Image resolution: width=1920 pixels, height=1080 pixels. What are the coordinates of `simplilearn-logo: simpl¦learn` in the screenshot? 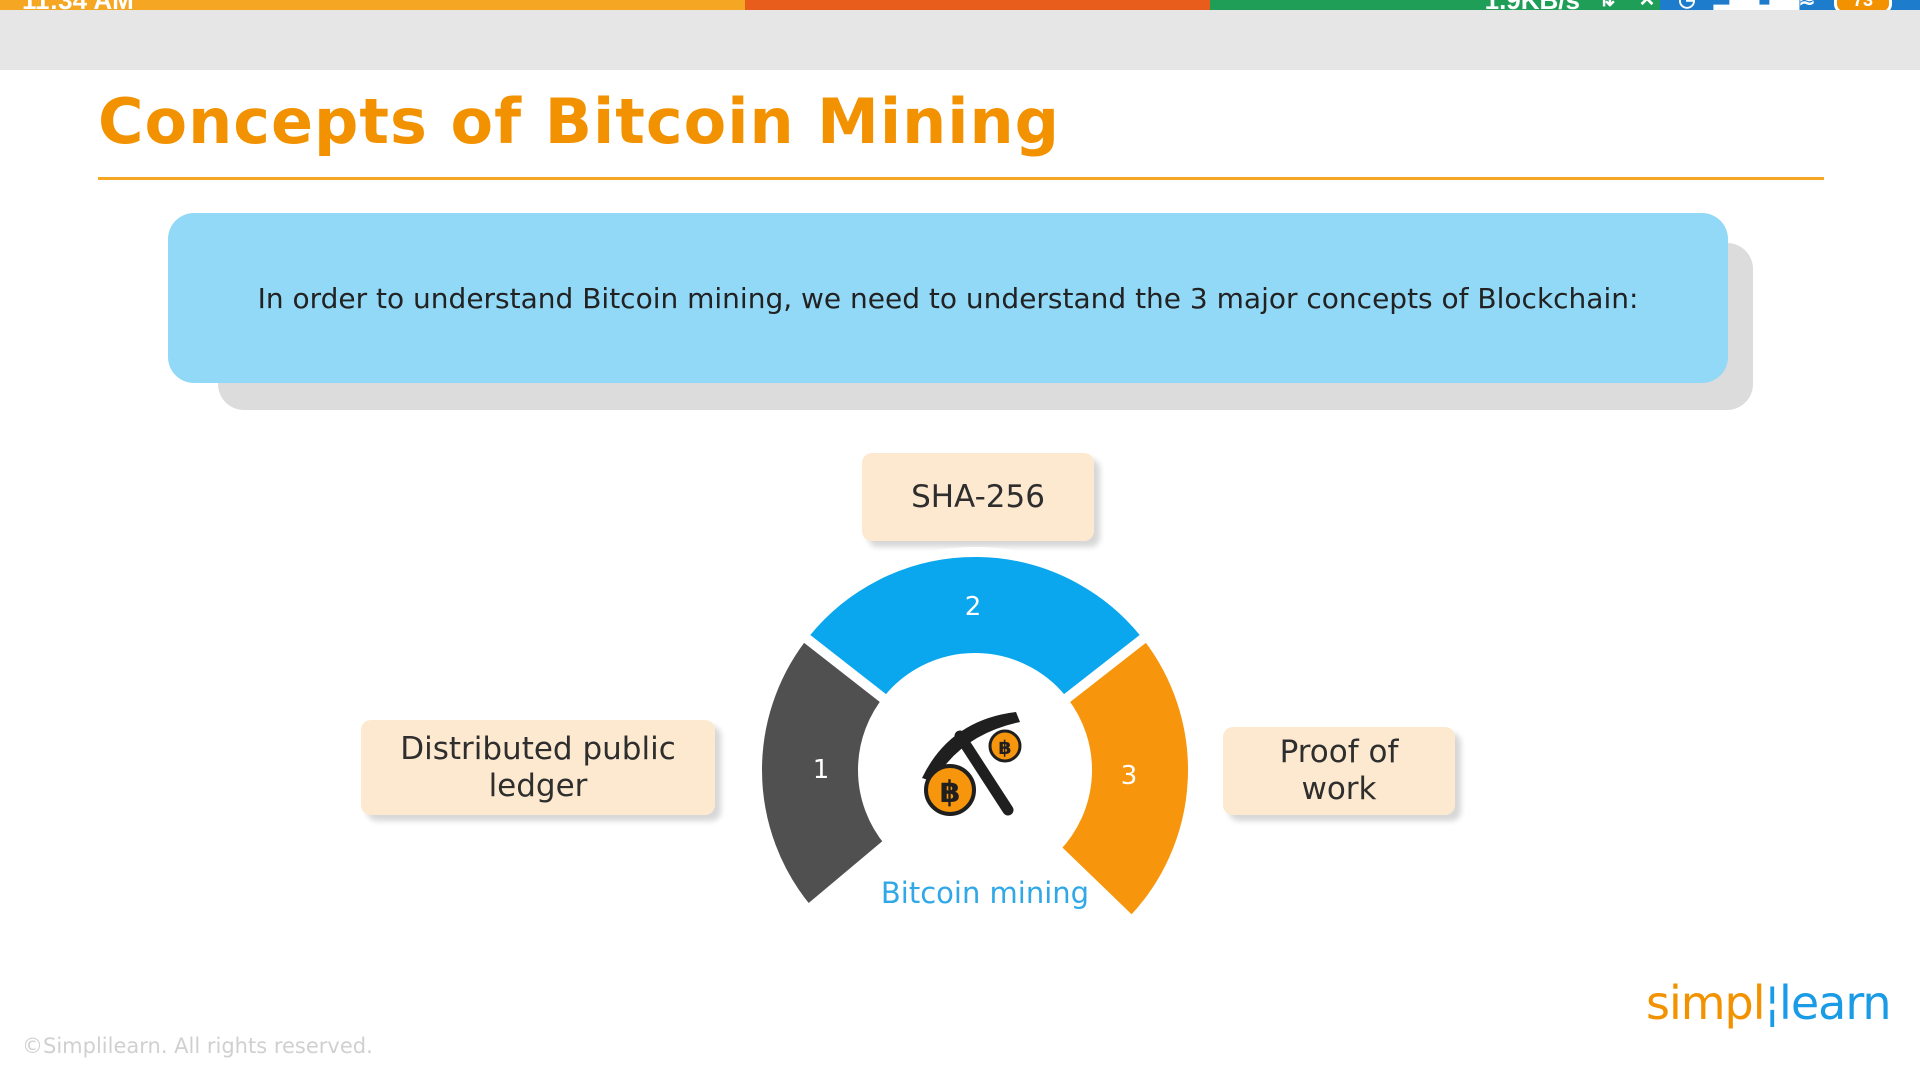 It's located at (1769, 1003).